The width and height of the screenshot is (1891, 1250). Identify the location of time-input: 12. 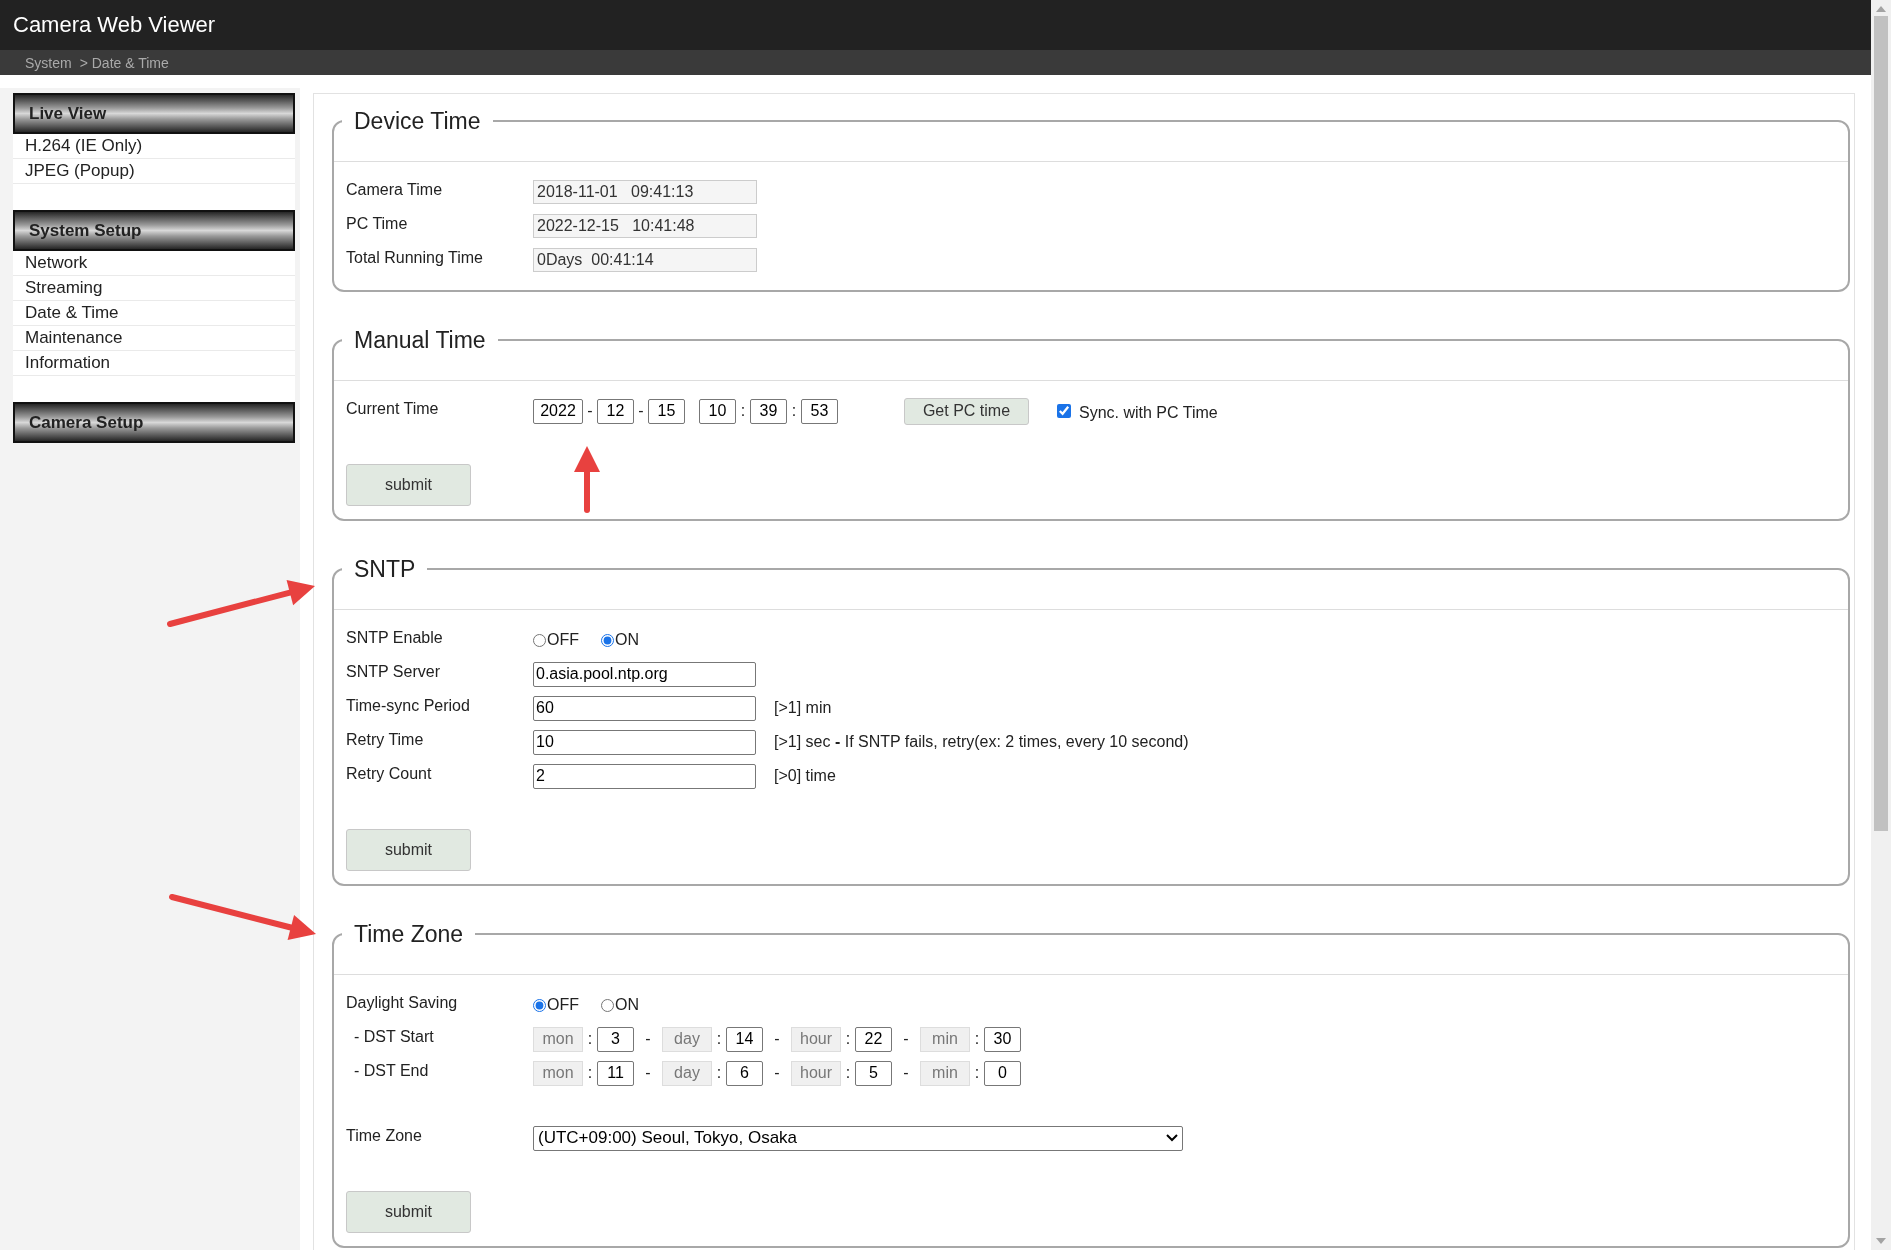
(615, 411).